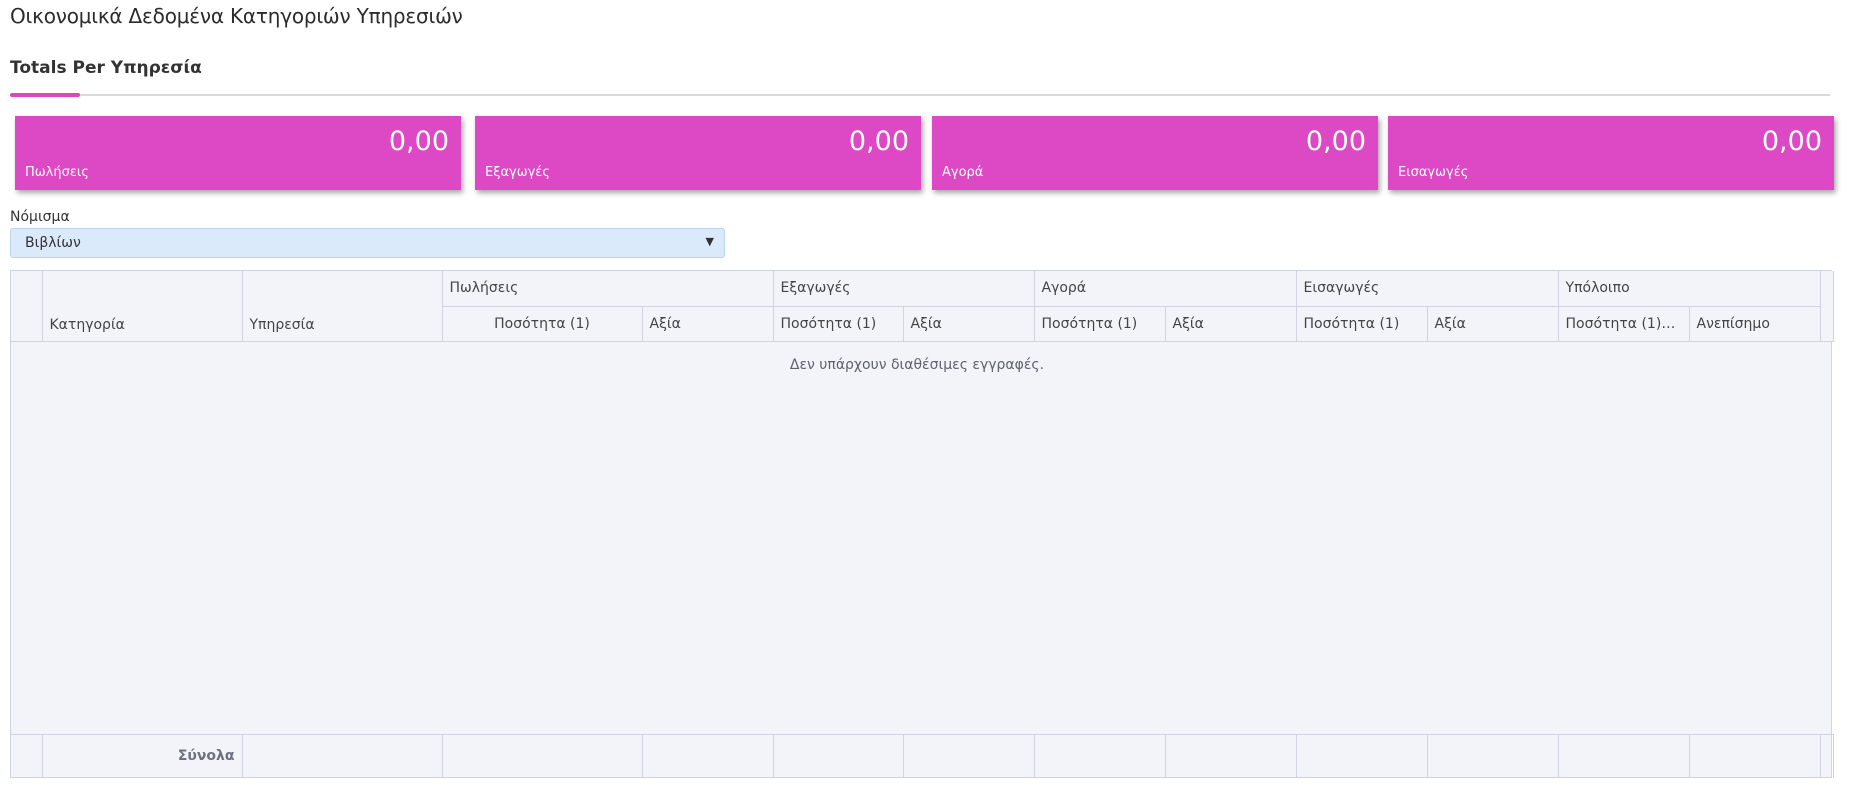 The image size is (1857, 794). What do you see at coordinates (904, 289) in the screenshot?
I see `group-header-exports: Εξαγωγές` at bounding box center [904, 289].